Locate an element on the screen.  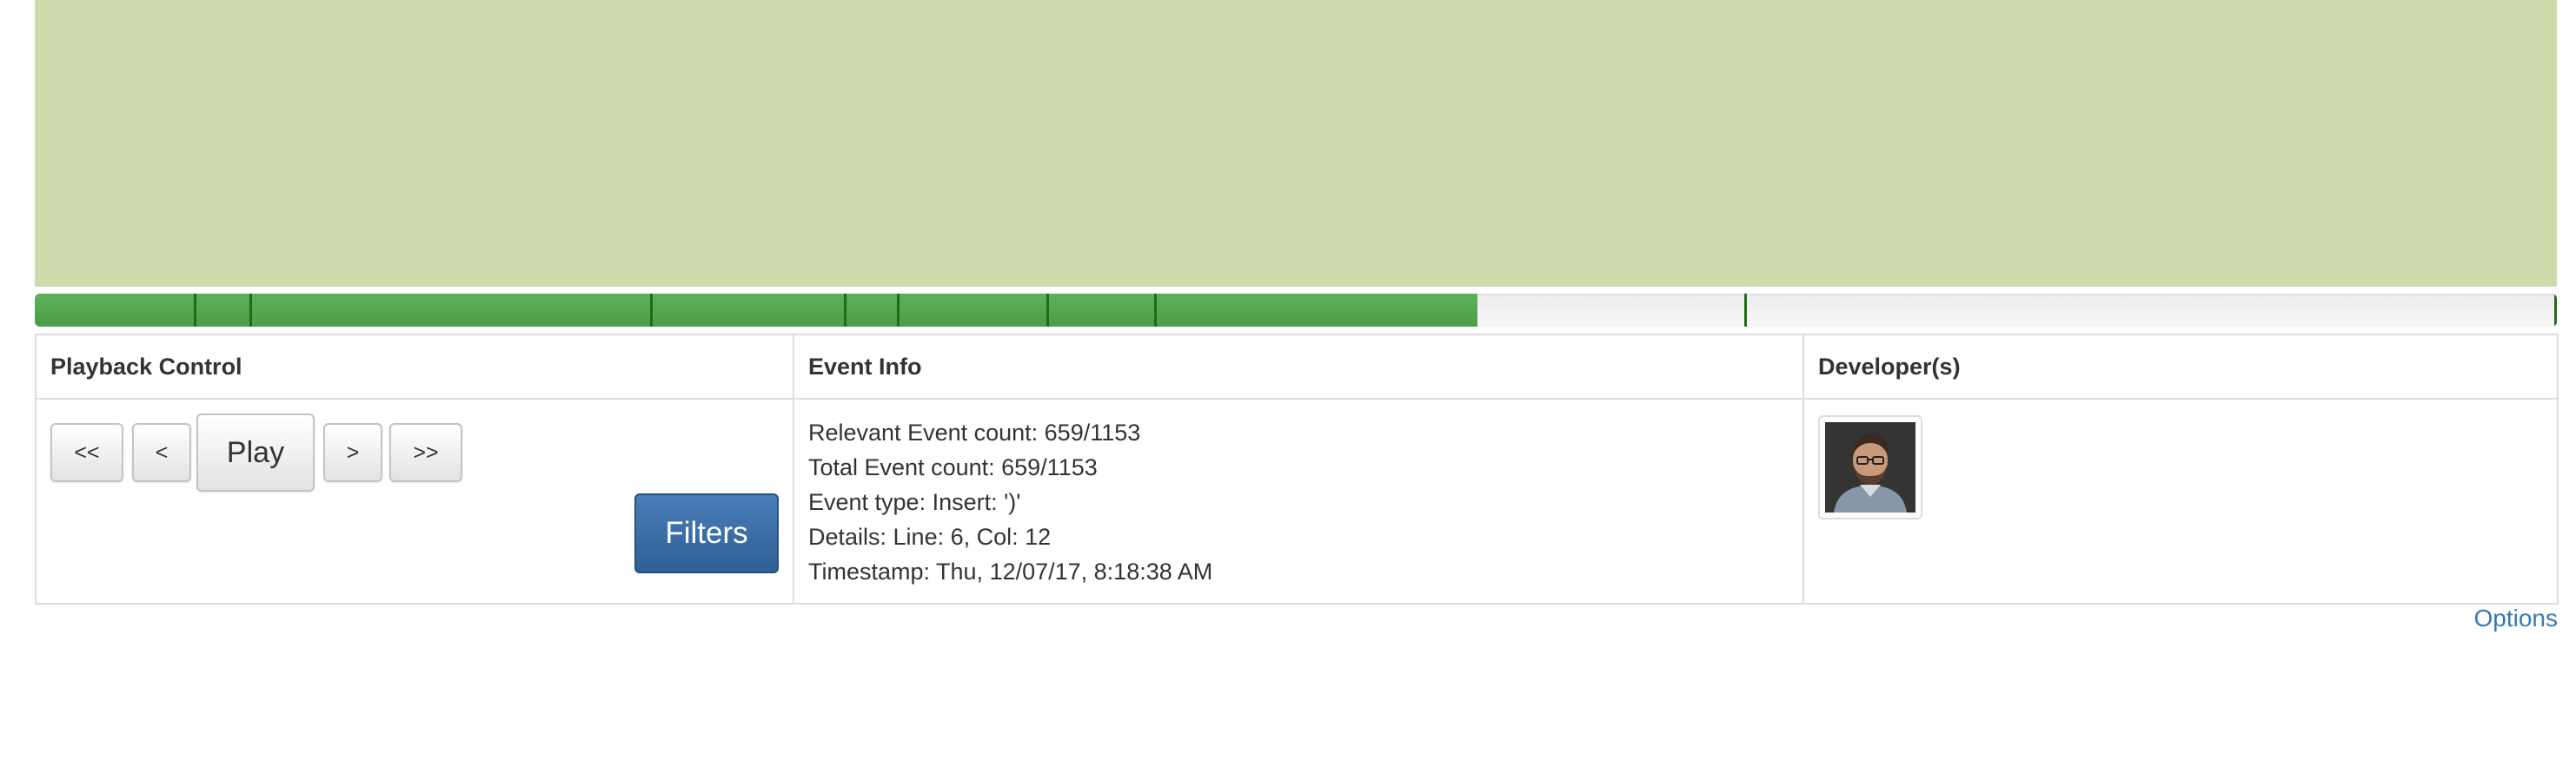
header-event-info: Event Info is located at coordinates (1298, 367).